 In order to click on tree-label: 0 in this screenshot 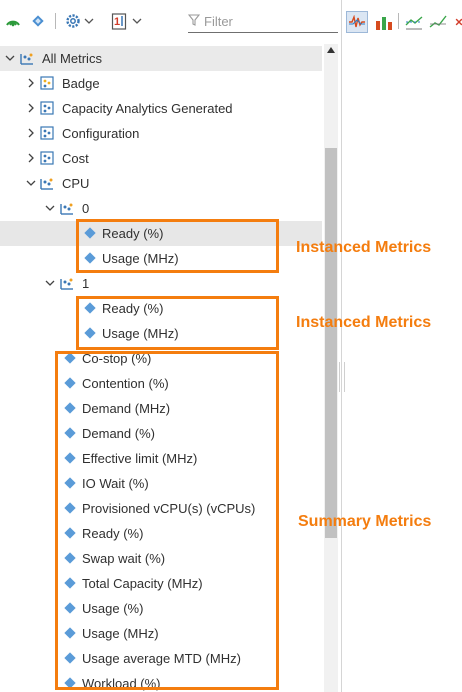, I will do `click(86, 208)`.